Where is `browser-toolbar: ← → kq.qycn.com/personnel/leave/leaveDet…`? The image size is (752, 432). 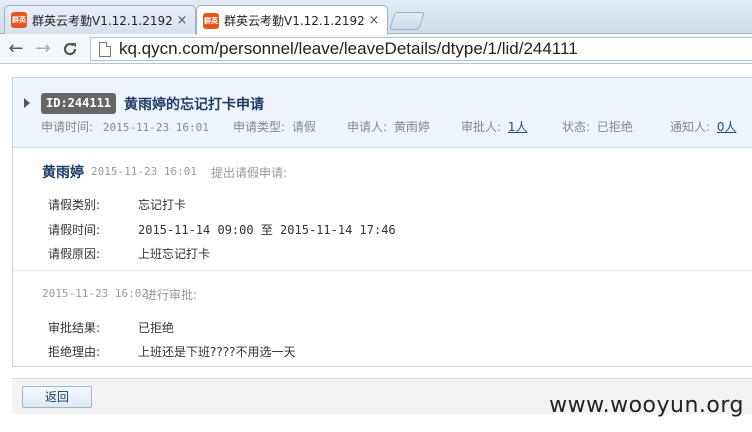 browser-toolbar: ← → kq.qycn.com/personnel/leave/leaveDet… is located at coordinates (376, 49).